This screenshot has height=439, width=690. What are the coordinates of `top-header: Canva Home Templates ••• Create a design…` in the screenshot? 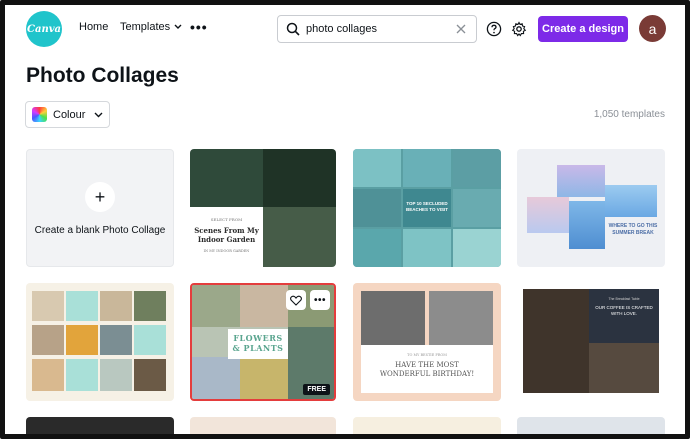 It's located at (345, 29).